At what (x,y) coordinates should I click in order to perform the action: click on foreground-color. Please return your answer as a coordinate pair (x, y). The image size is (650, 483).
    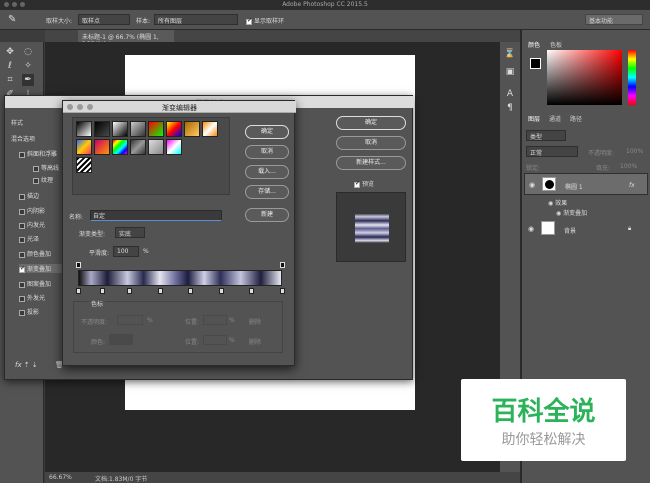
    Looking at the image, I should click on (535, 63).